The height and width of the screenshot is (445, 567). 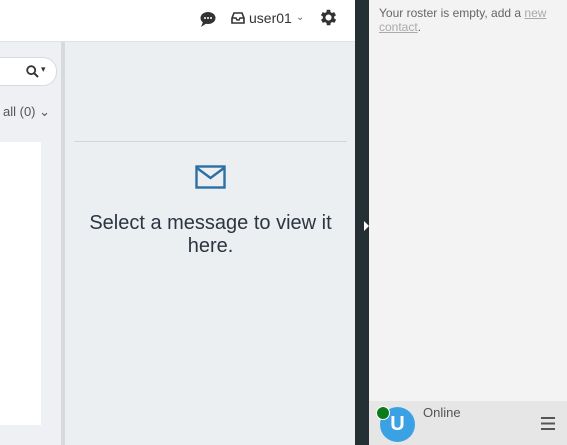 I want to click on filter-dropdown: all (0) ⌄, so click(x=26, y=112).